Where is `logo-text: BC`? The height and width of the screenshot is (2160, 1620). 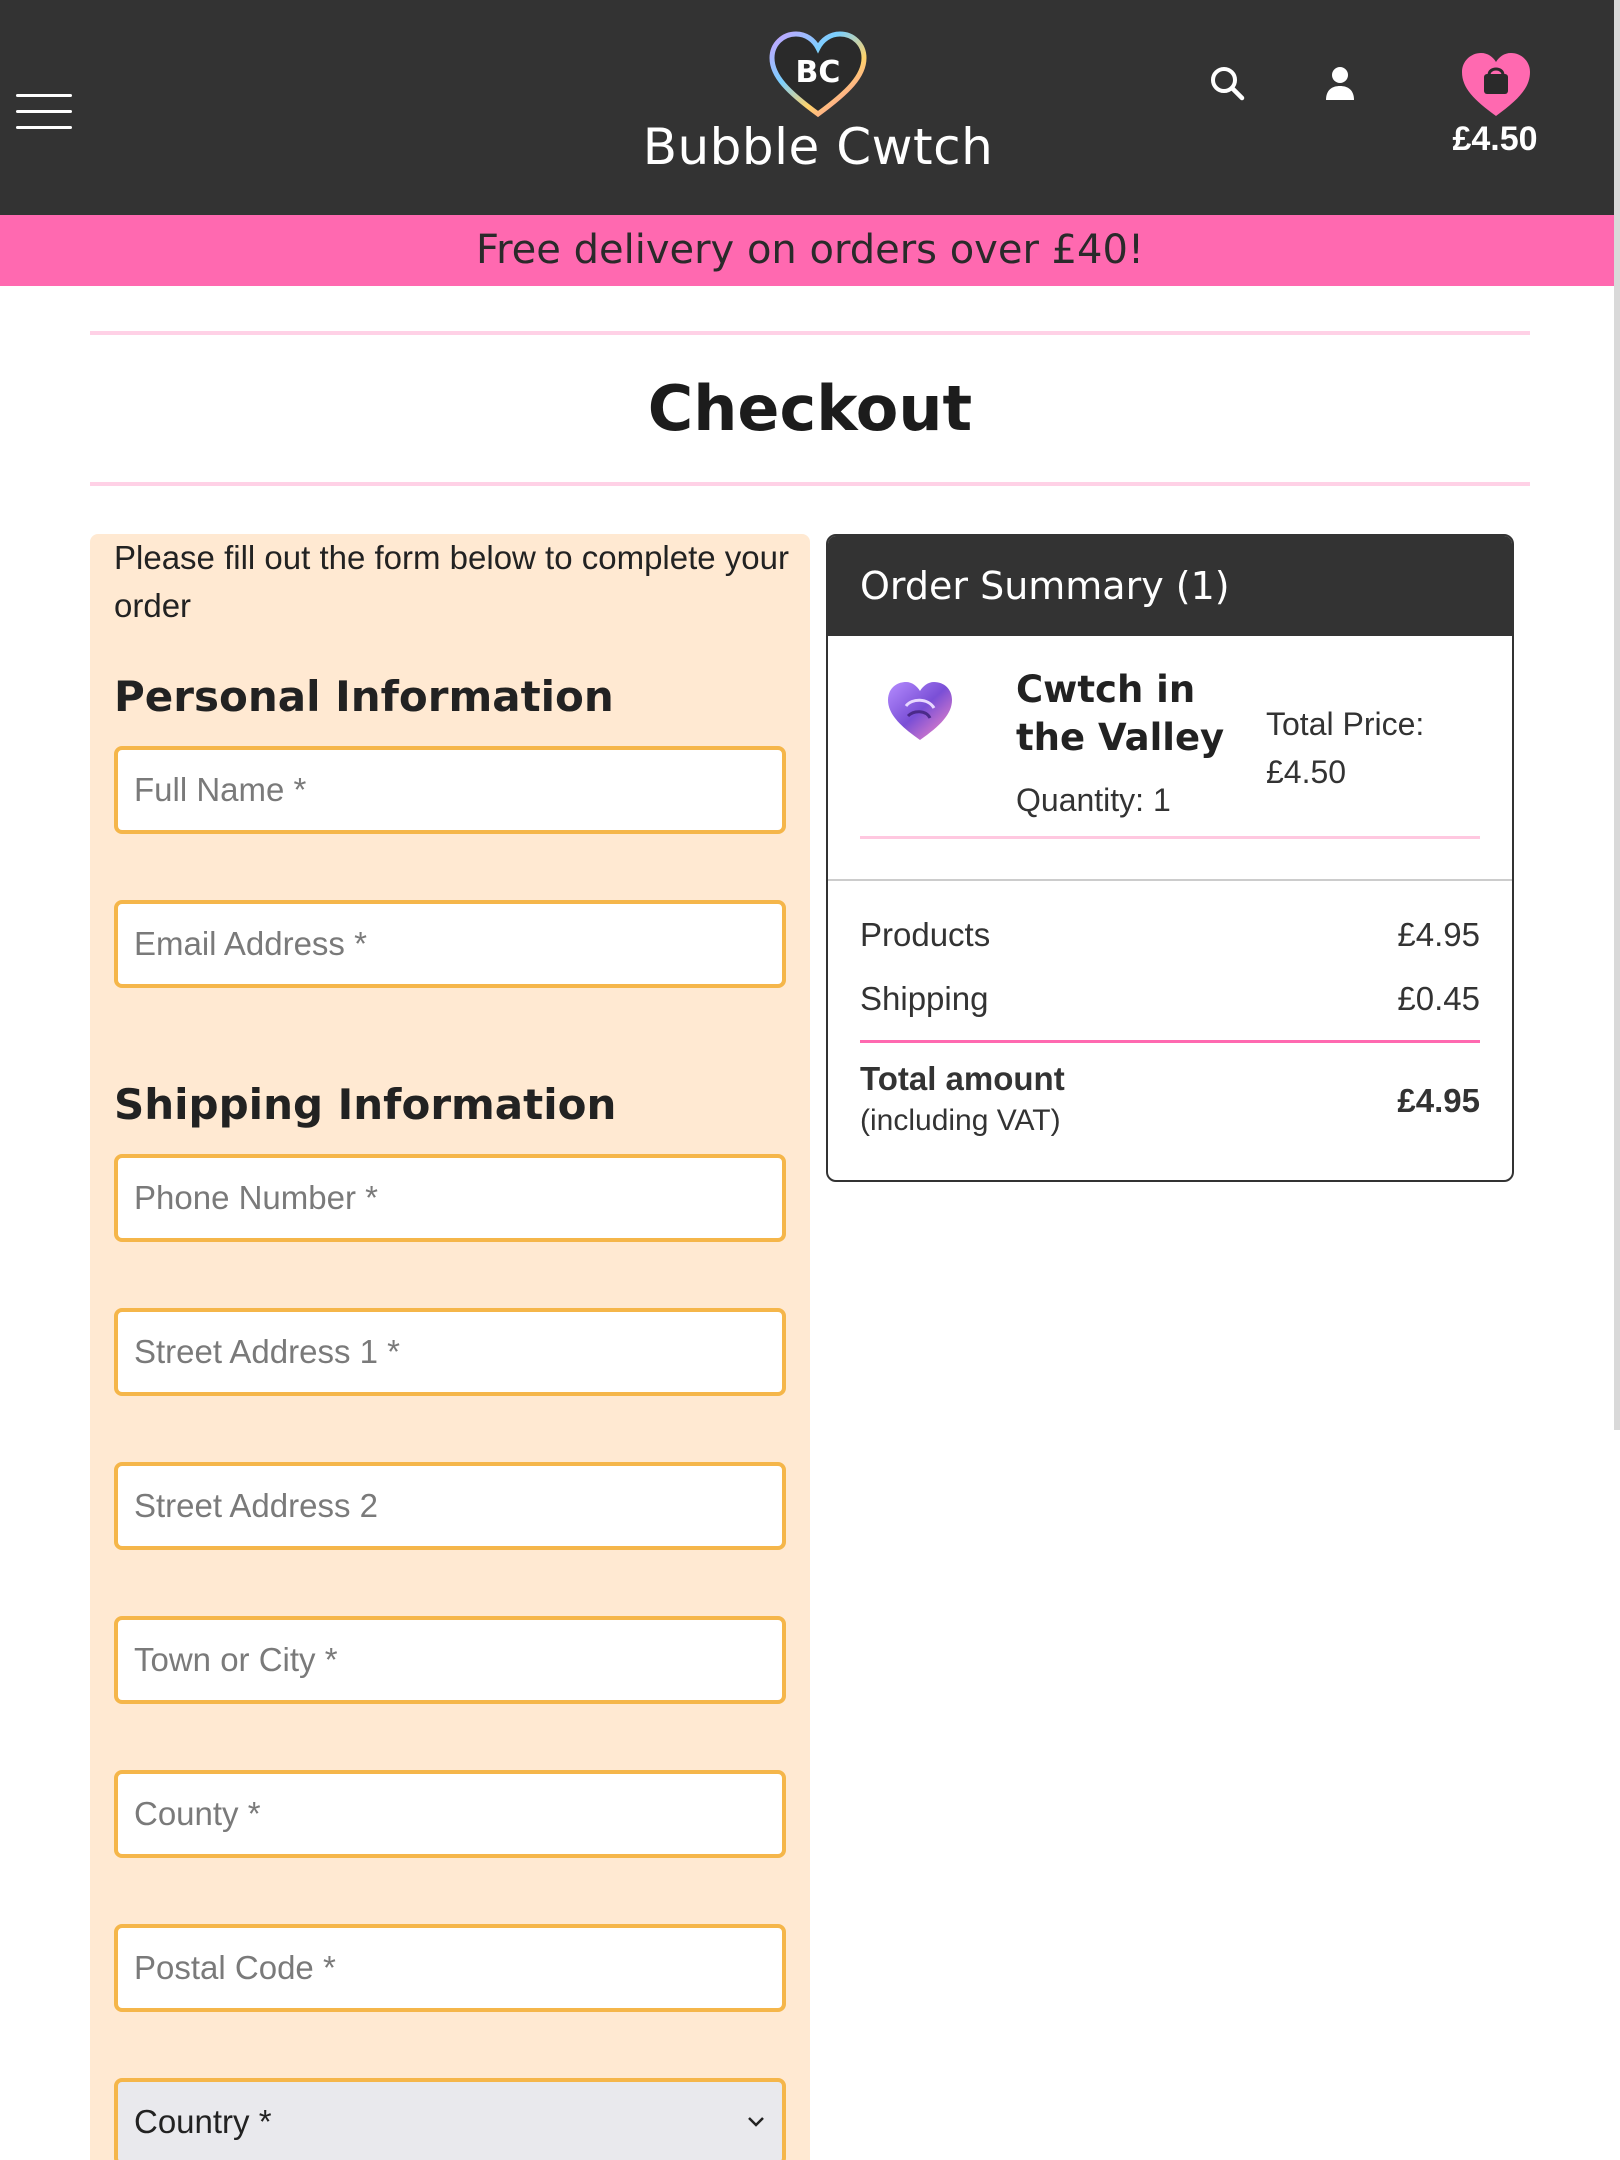 logo-text: BC is located at coordinates (818, 72).